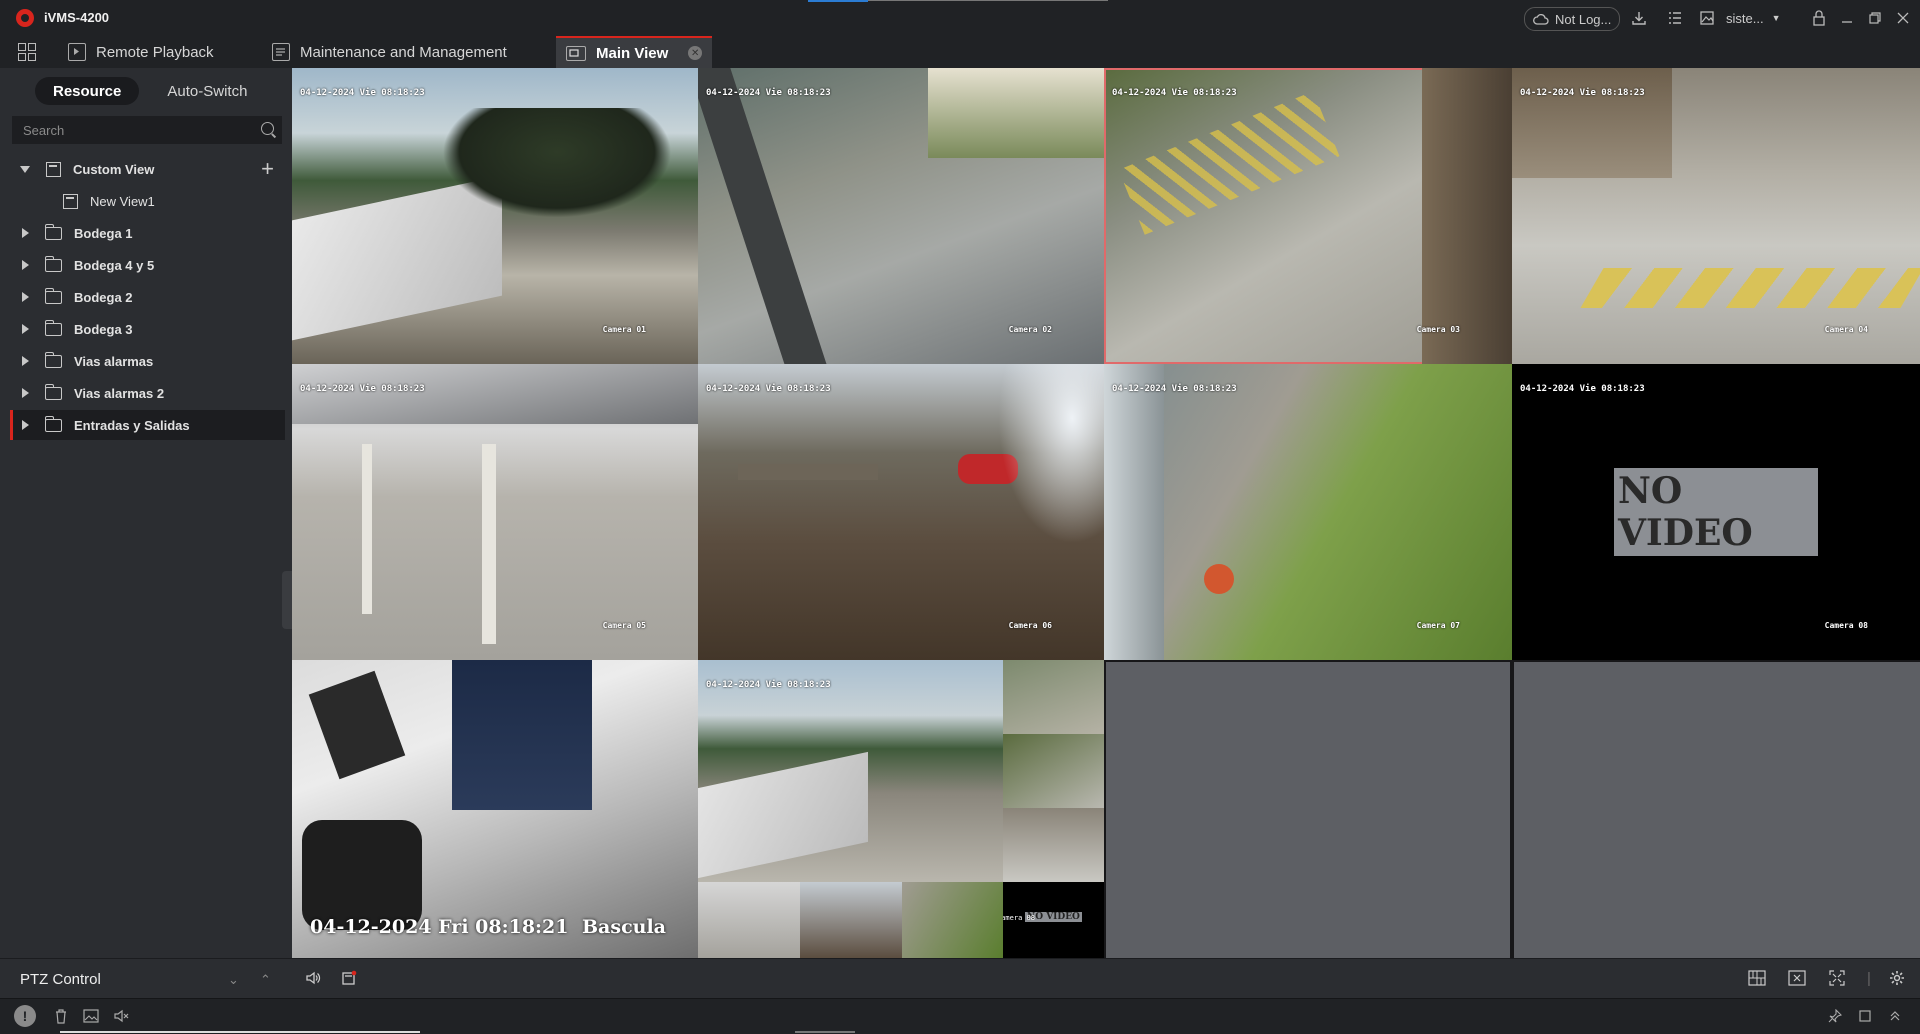 This screenshot has height=1034, width=1920. Describe the element at coordinates (114, 361) in the screenshot. I see `tree-item-label: Vias alarmas` at that location.